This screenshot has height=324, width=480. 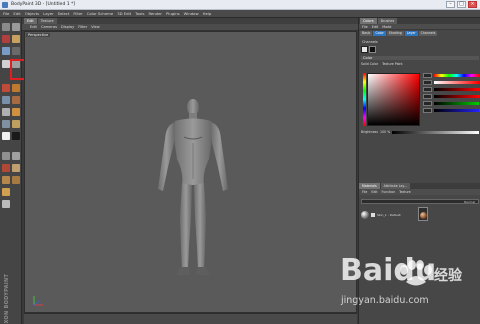 What do you see at coordinates (450, 4) in the screenshot?
I see `minimize-button: –` at bounding box center [450, 4].